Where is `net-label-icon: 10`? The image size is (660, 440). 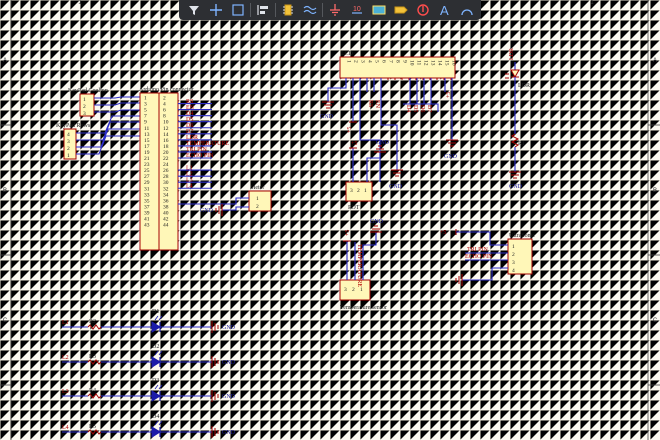 net-label-icon: 10 is located at coordinates (357, 10).